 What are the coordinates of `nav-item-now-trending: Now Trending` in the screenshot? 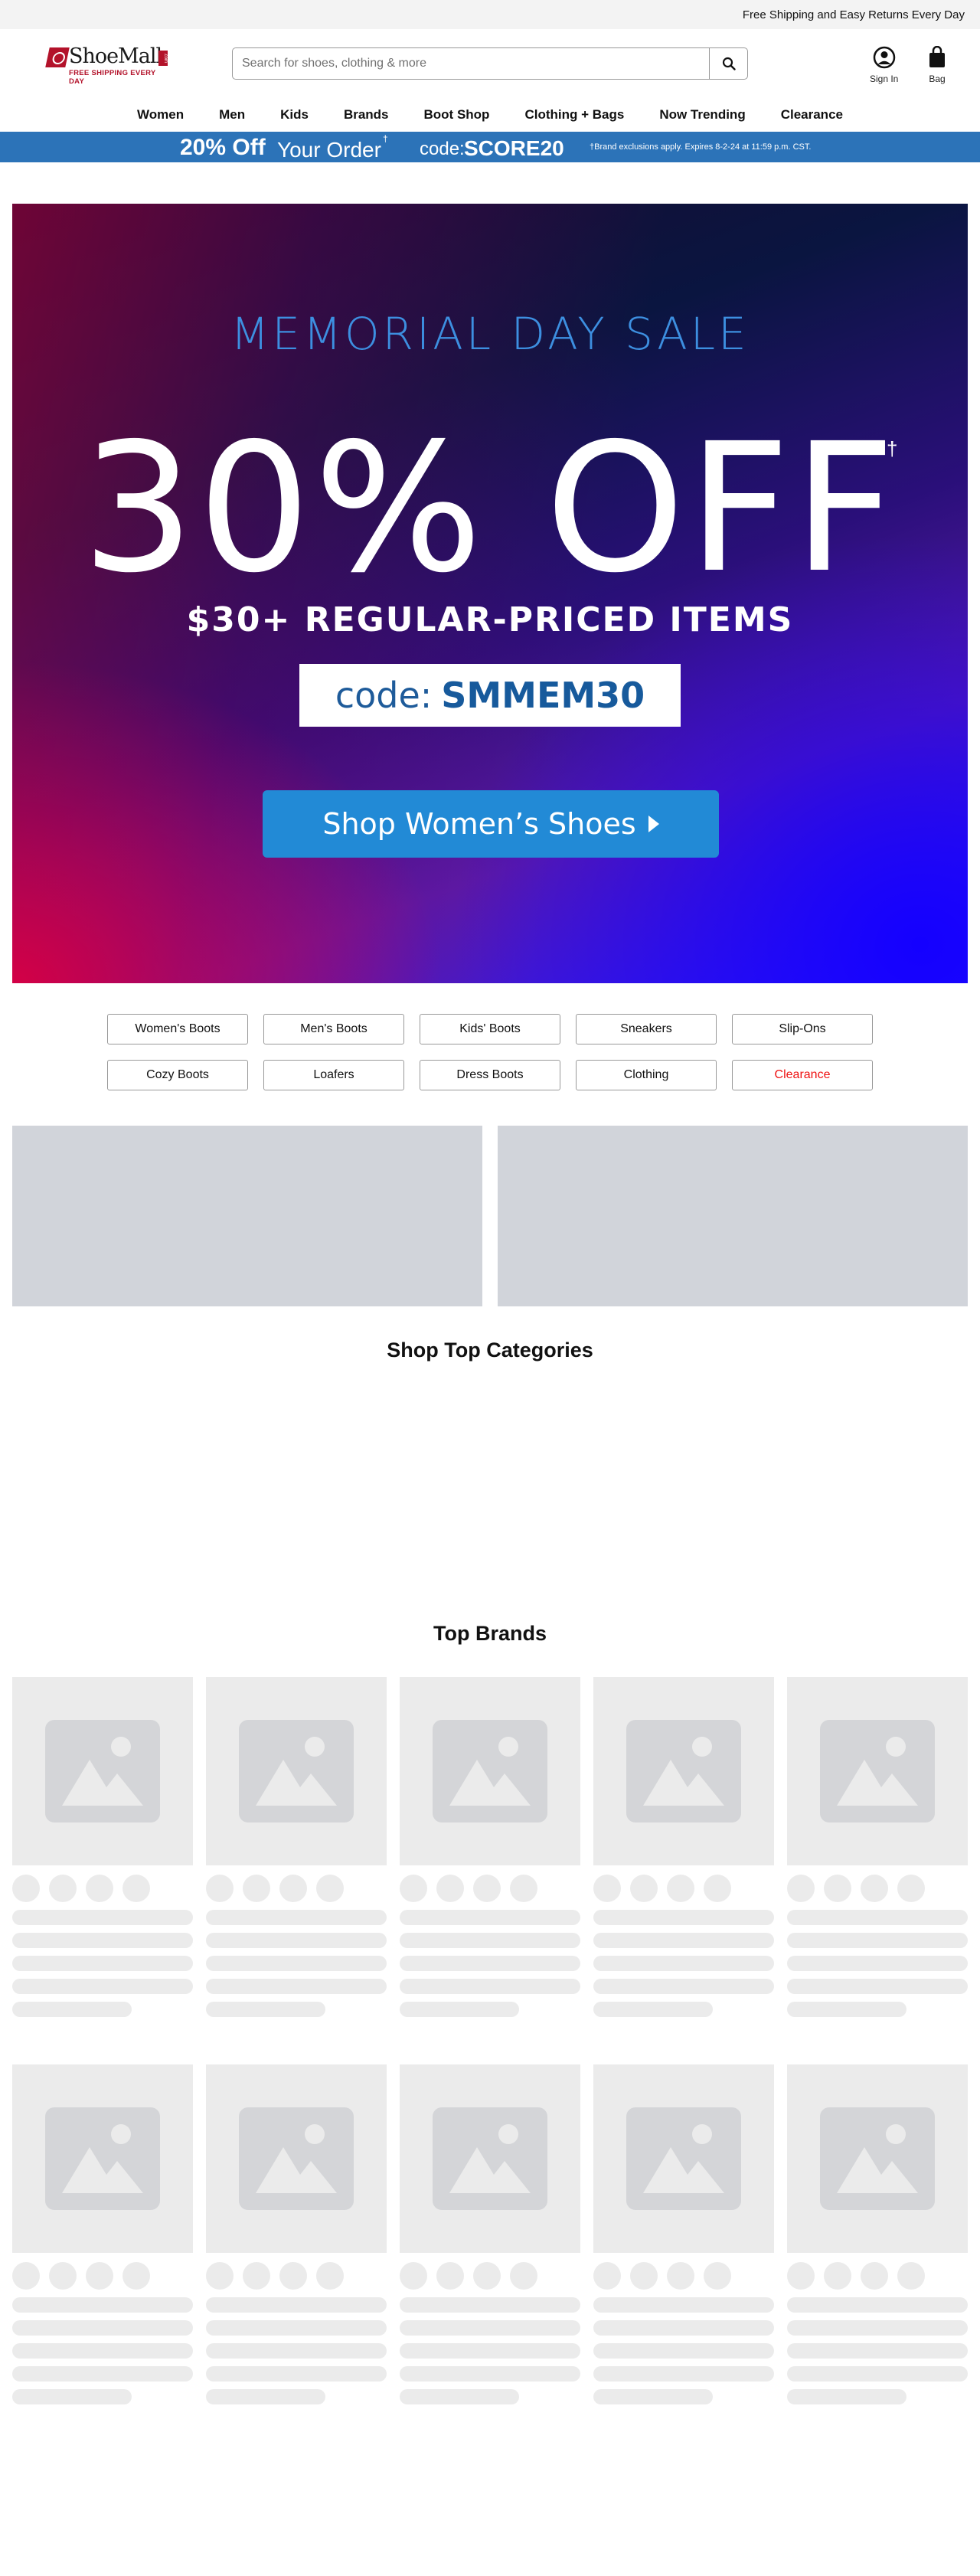 It's located at (702, 115).